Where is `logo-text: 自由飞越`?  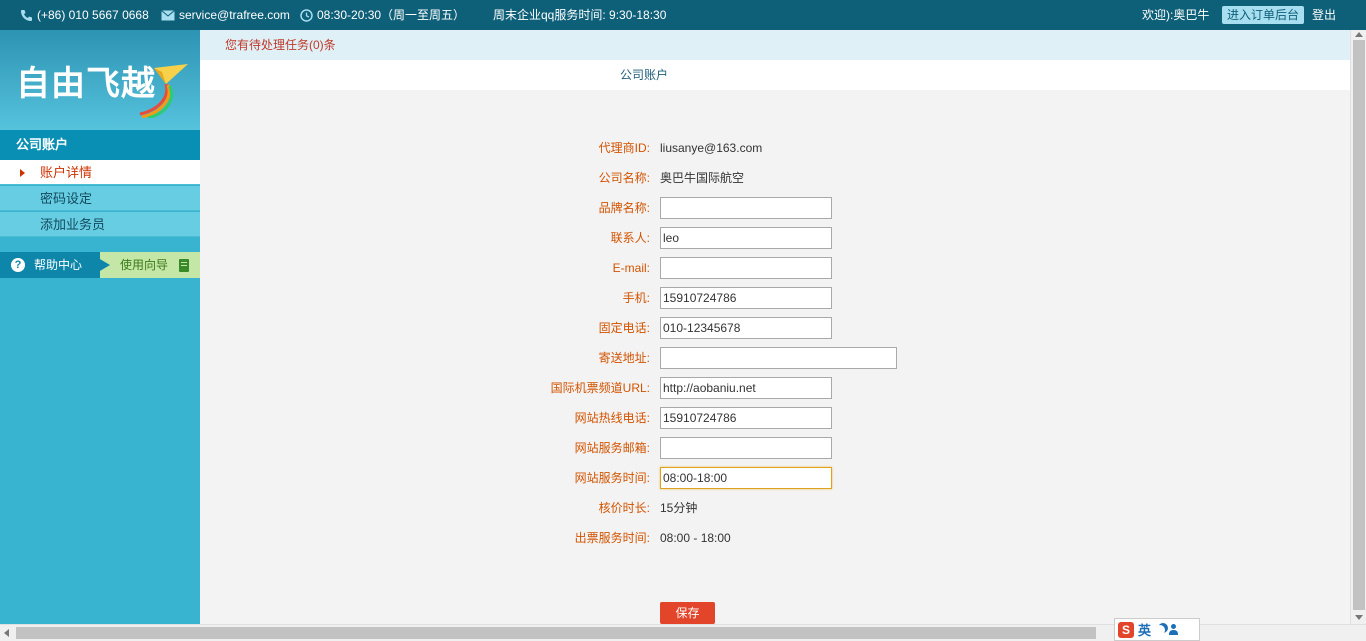
logo-text: 自由飞越 is located at coordinates (86, 84).